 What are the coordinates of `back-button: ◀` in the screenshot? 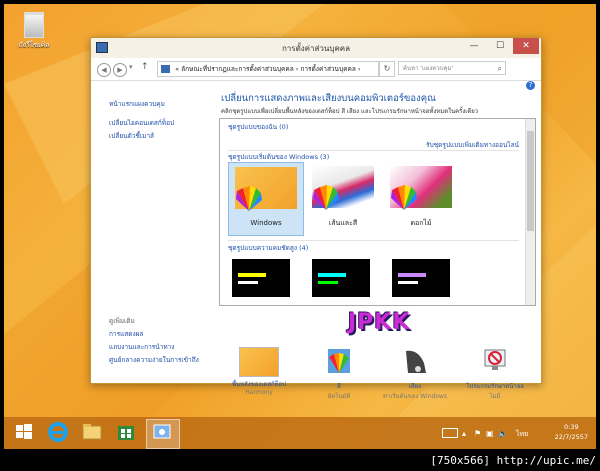 It's located at (104, 70).